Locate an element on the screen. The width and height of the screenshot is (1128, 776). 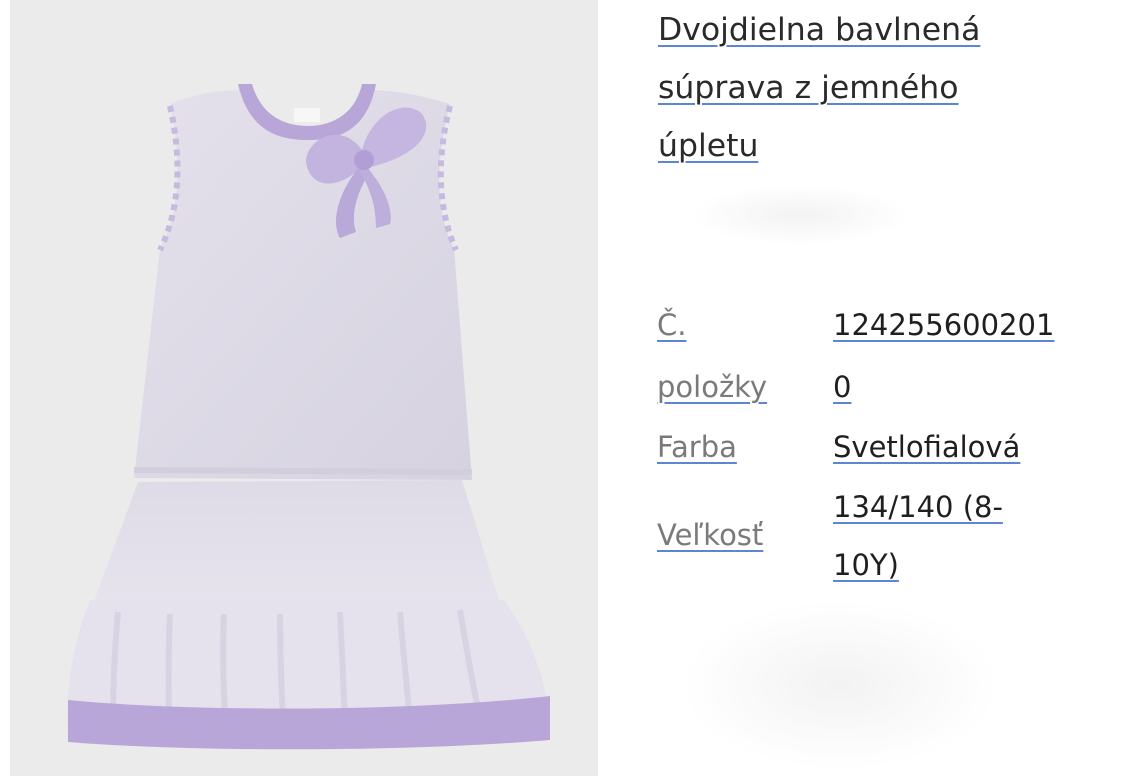
size-value-line-2: 10Y) is located at coordinates (866, 565).